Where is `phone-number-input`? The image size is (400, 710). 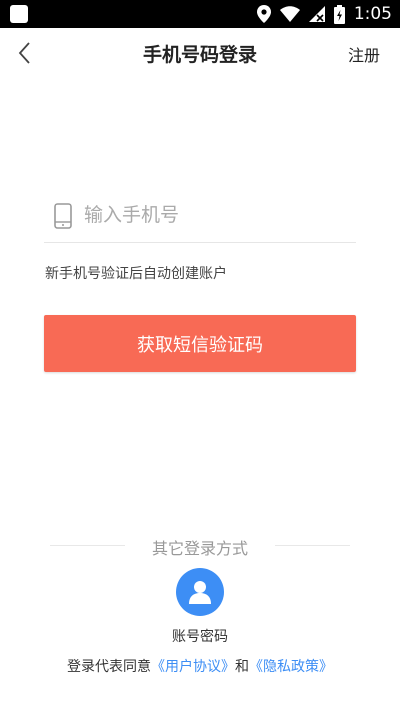 phone-number-input is located at coordinates (216, 215).